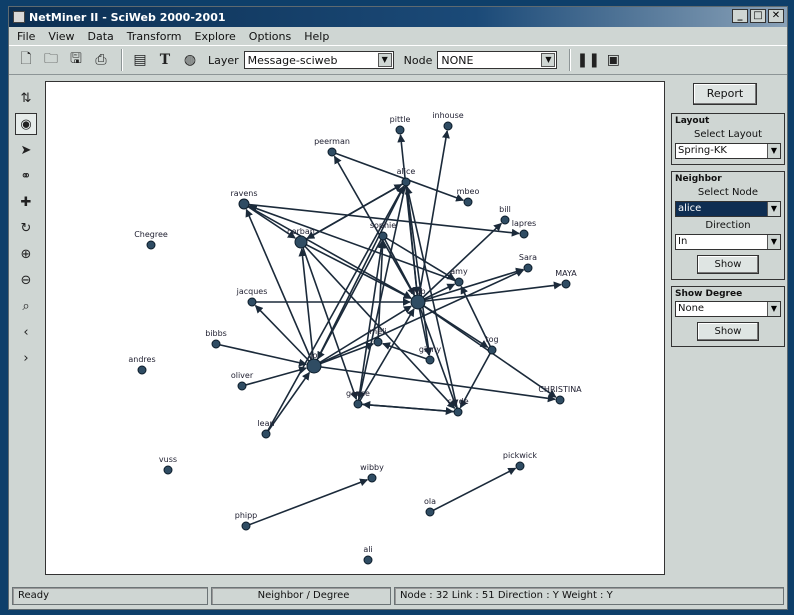 The width and height of the screenshot is (794, 615). What do you see at coordinates (61, 36) in the screenshot?
I see `menu-view: View` at bounding box center [61, 36].